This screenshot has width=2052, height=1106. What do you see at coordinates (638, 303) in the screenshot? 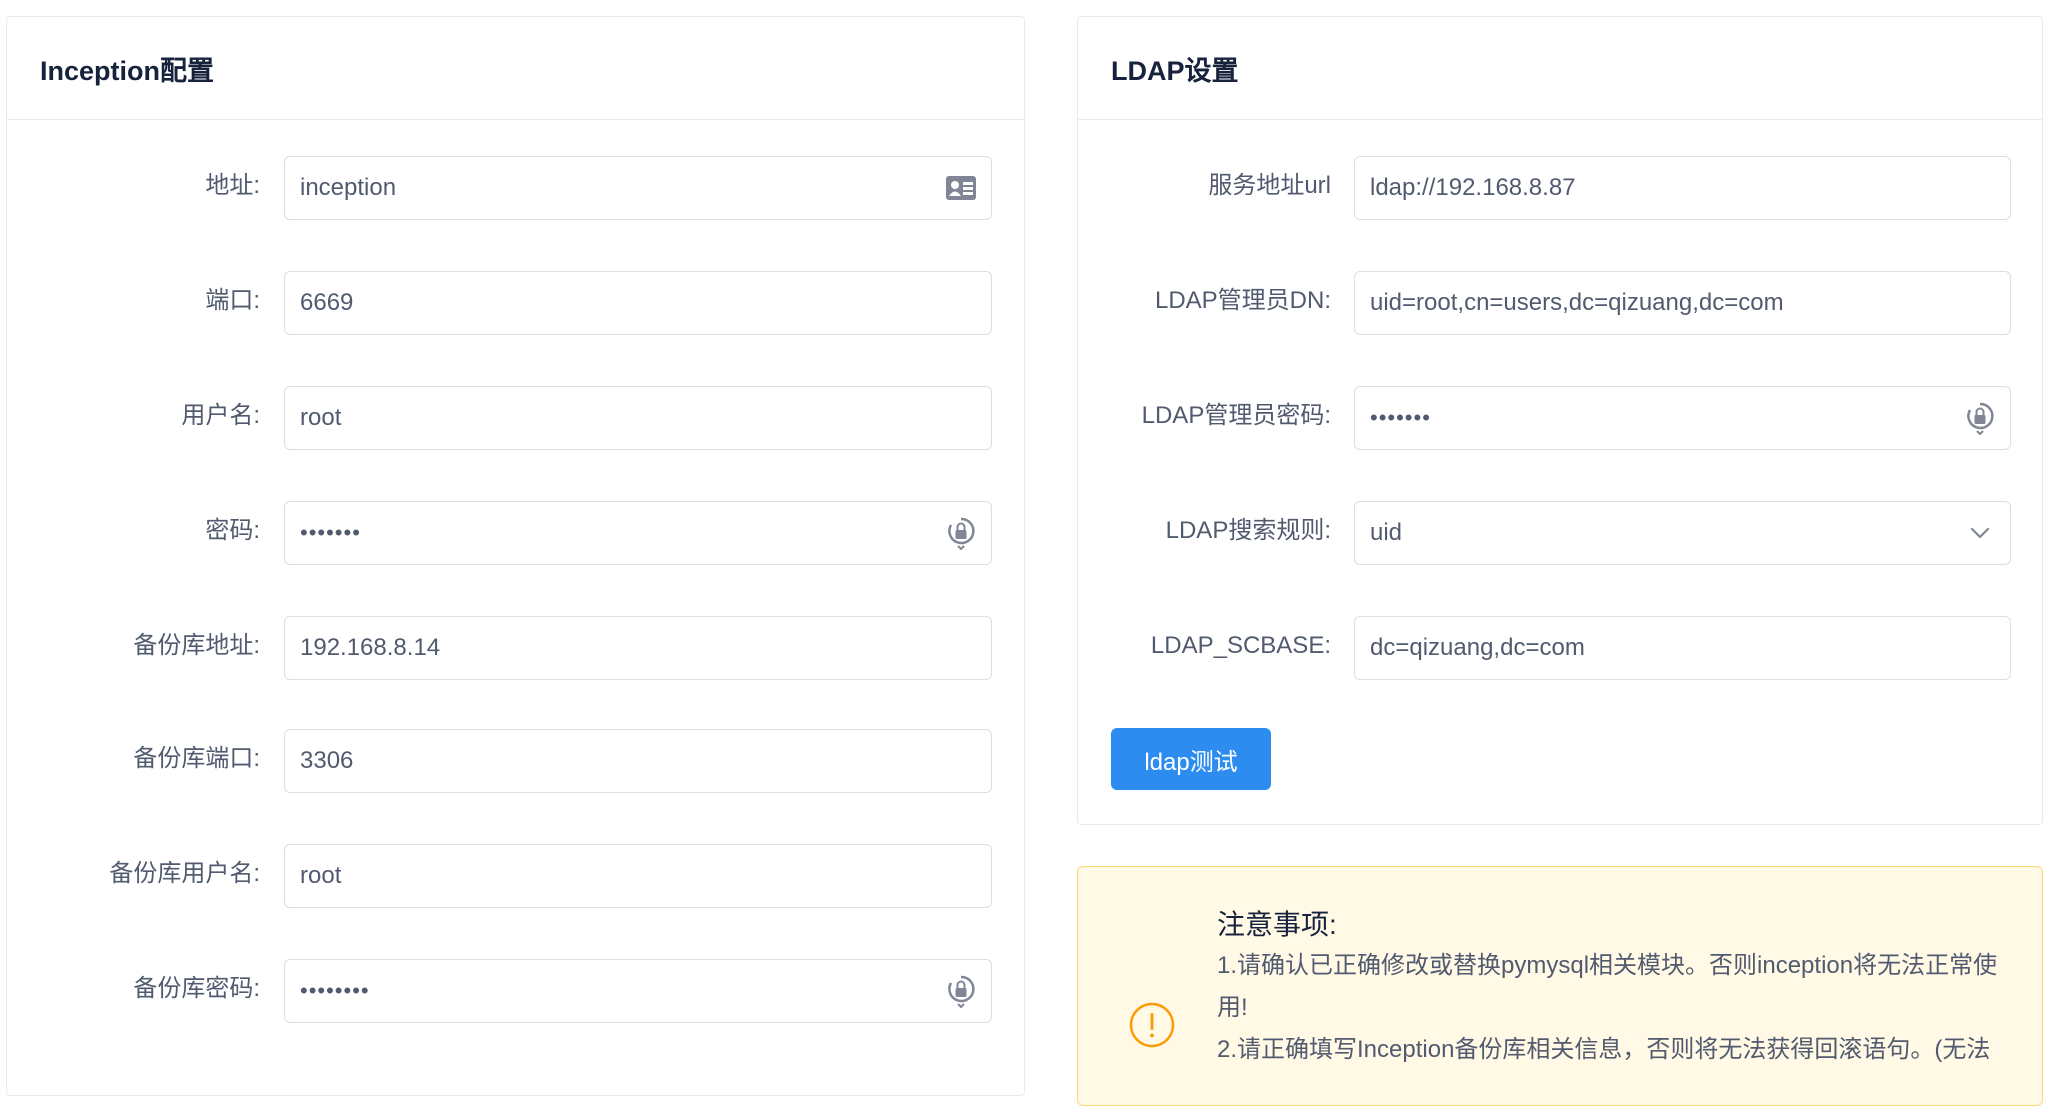
I see `inception-port-input: 6669` at bounding box center [638, 303].